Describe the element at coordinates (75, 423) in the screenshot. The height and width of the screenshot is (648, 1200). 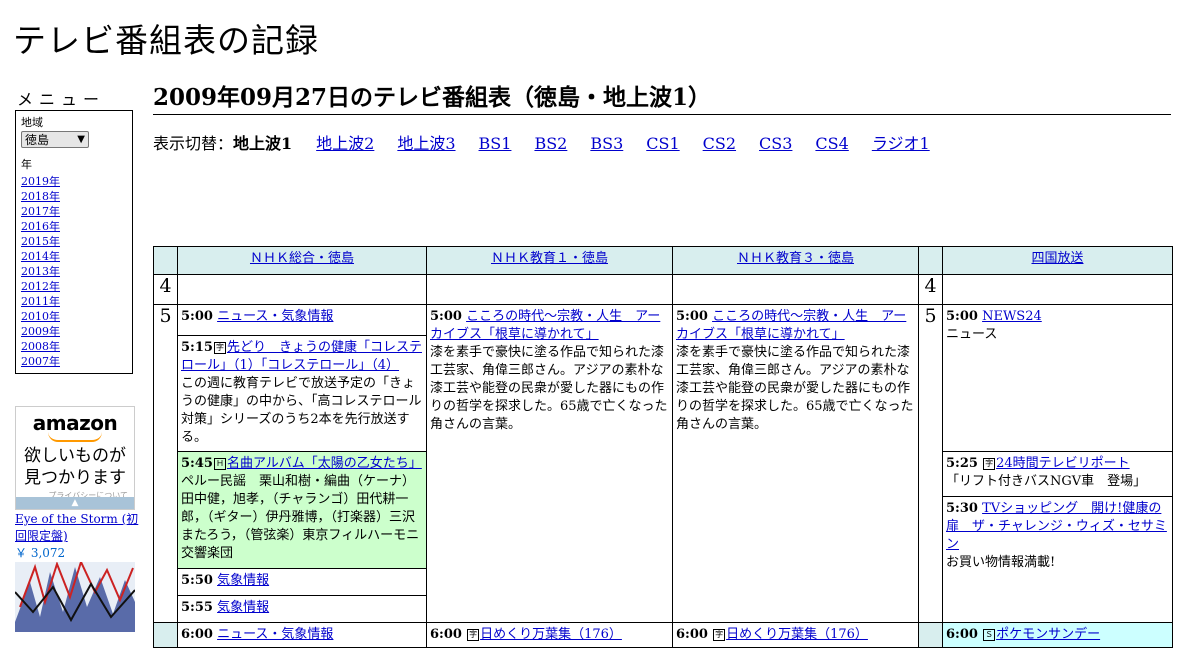
I see `amazon-logo: amazon` at that location.